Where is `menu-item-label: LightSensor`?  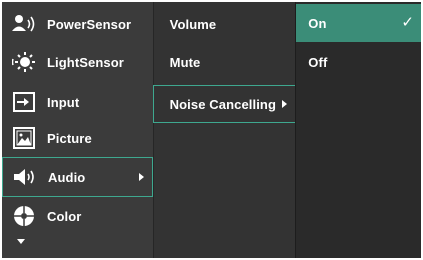
menu-item-label: LightSensor is located at coordinates (85, 62).